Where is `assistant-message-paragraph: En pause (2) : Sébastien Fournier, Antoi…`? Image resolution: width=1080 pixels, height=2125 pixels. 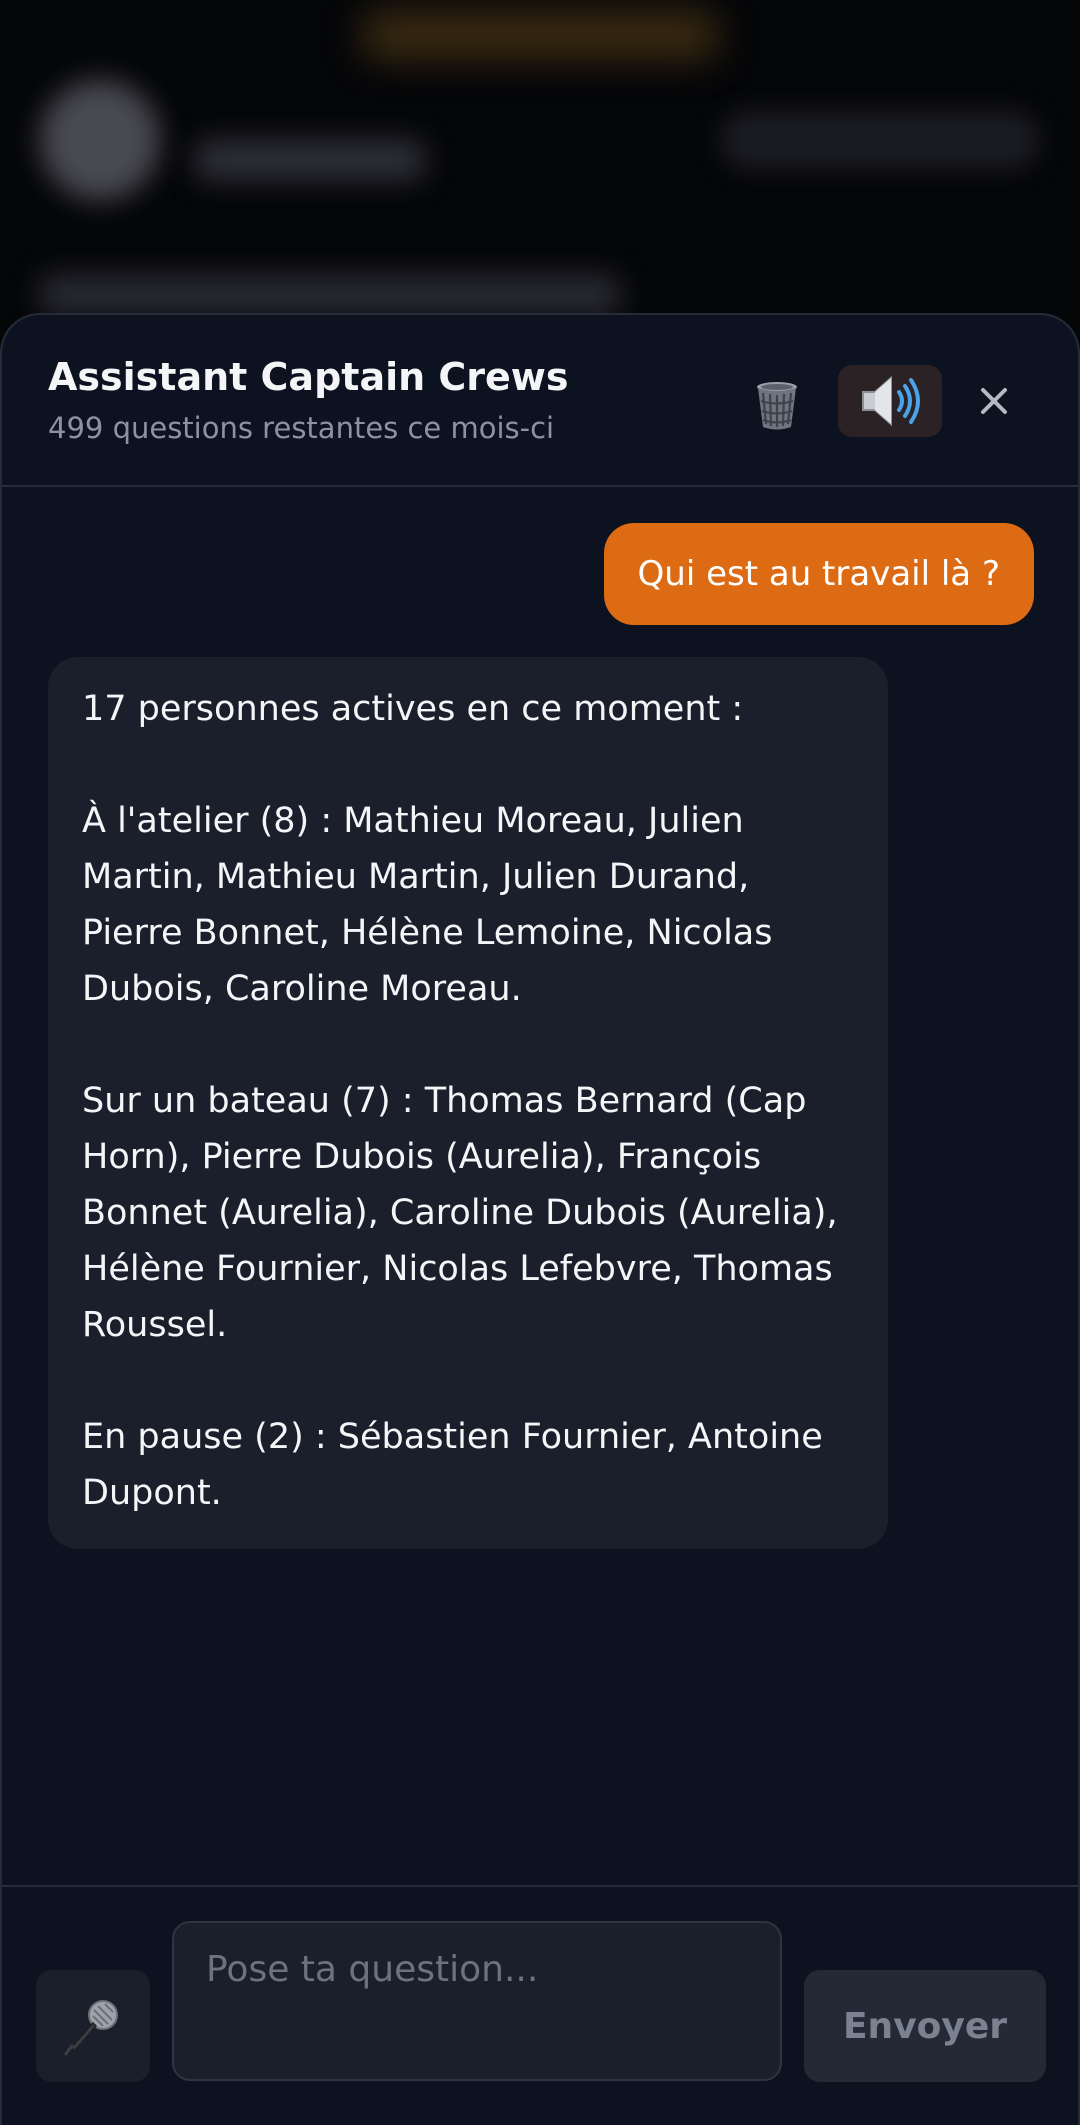
assistant-message-paragraph: En pause (2) : Sébastien Fournier, Antoi… is located at coordinates (452, 1465).